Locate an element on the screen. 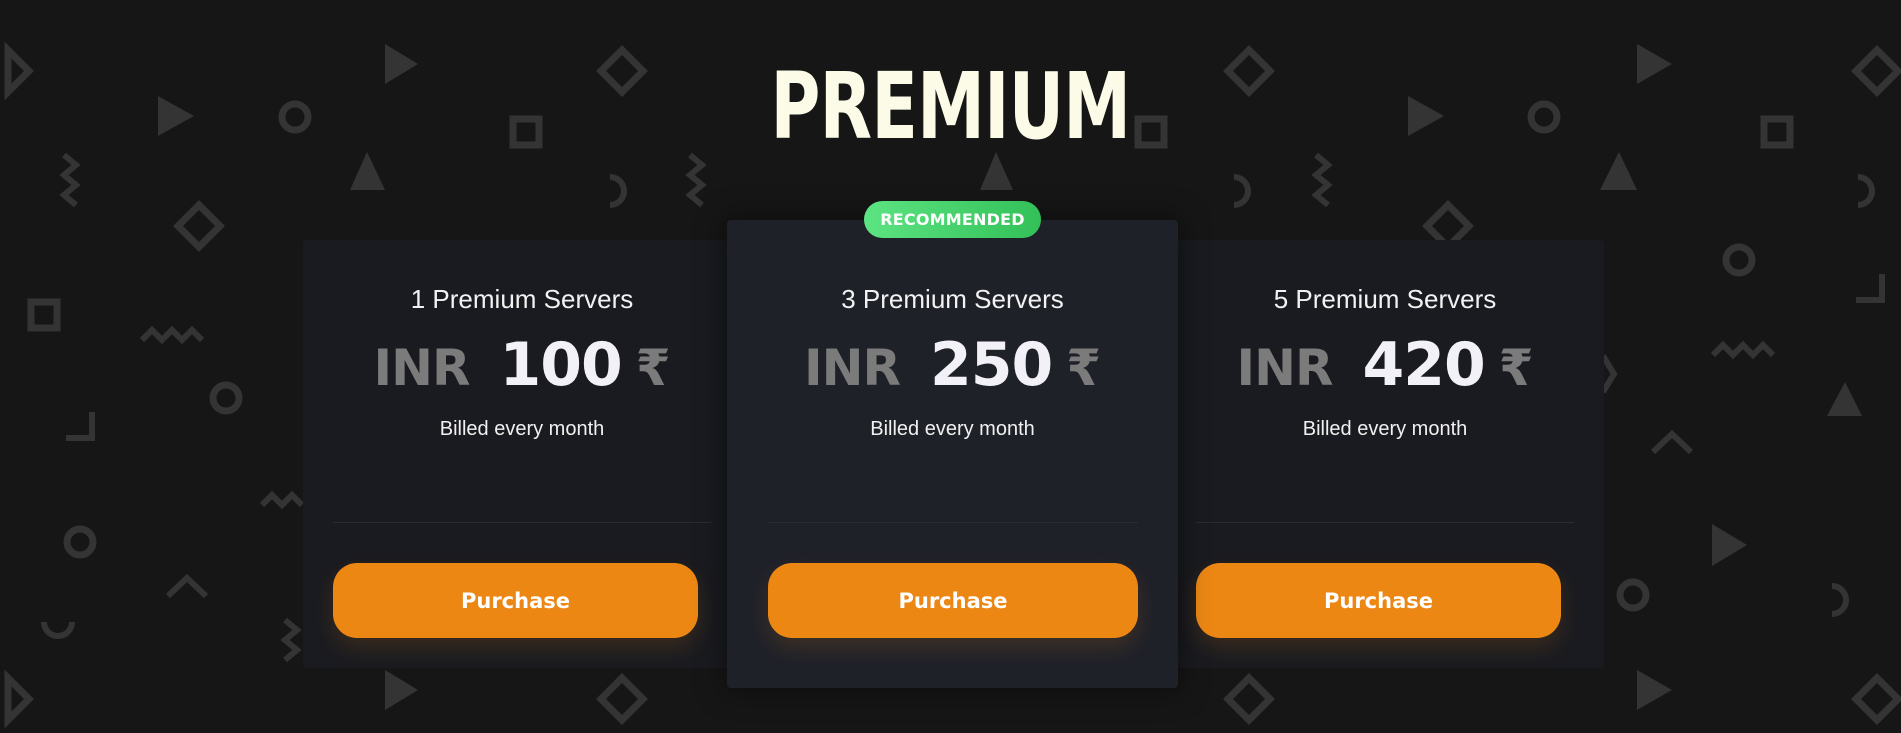 This screenshot has height=733, width=1901. recommended-badge: RECOMMENDED is located at coordinates (952, 219).